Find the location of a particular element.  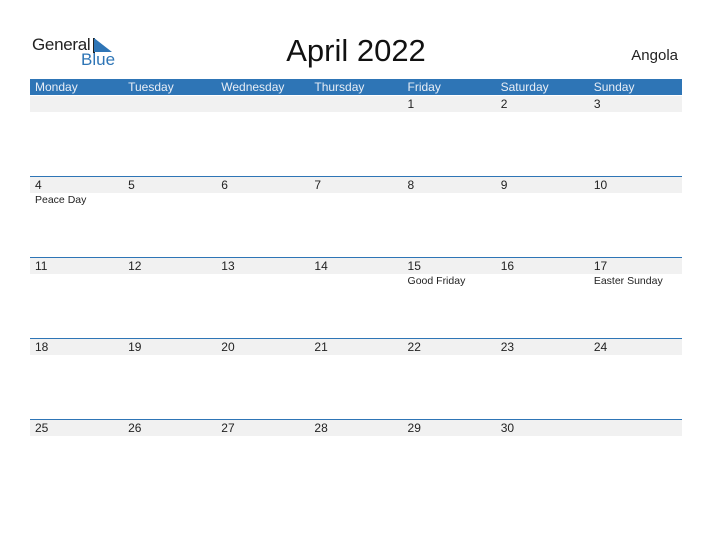

day-number: 17 is located at coordinates (600, 266).